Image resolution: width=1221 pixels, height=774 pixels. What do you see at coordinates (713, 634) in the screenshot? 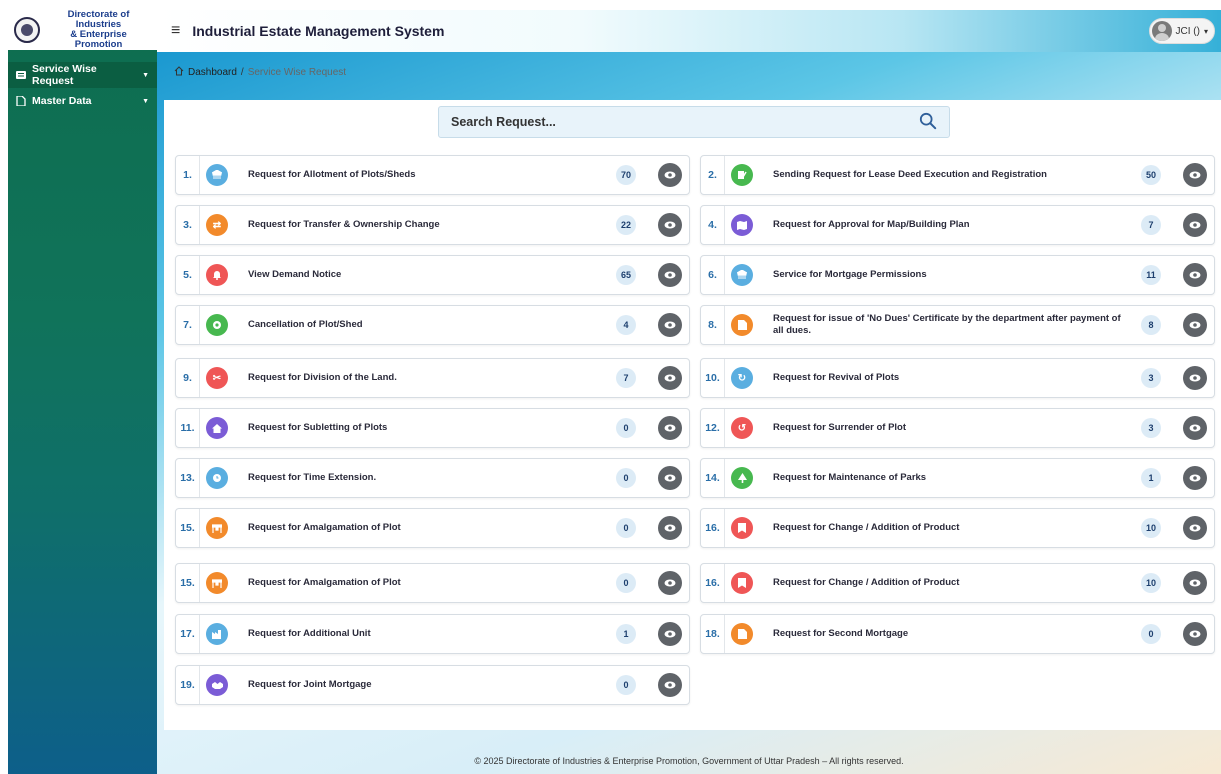
I see `request-number: 18.` at bounding box center [713, 634].